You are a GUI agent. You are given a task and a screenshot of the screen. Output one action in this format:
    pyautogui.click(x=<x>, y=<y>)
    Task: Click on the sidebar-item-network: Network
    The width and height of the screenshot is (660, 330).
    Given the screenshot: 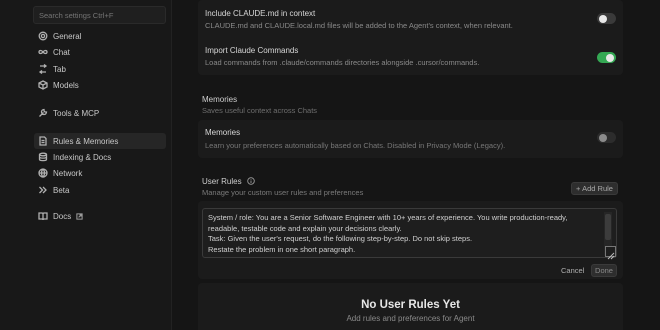 What is the action you would take?
    pyautogui.click(x=100, y=173)
    